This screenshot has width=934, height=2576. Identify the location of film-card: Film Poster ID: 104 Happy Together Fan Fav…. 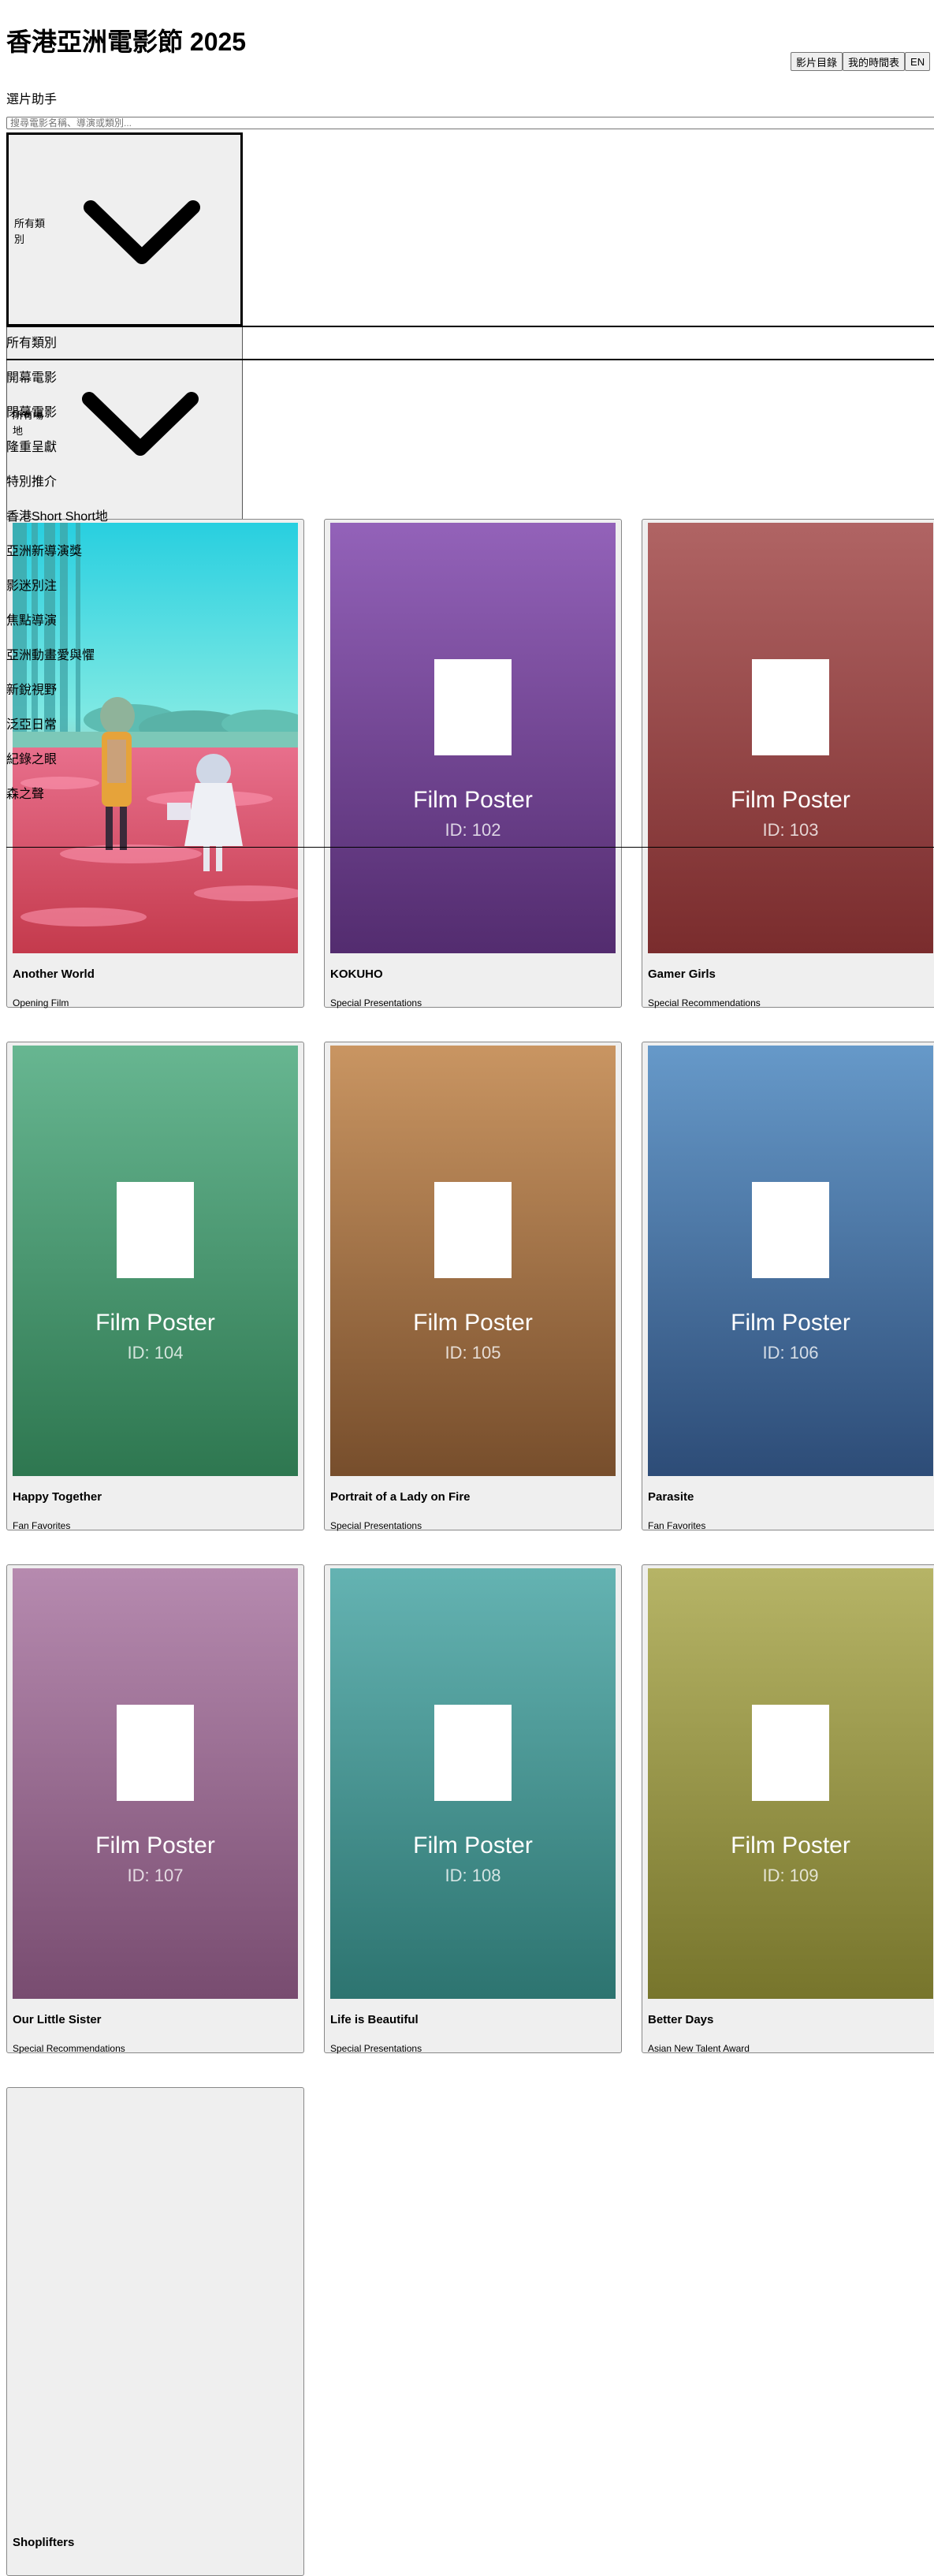
(155, 1286).